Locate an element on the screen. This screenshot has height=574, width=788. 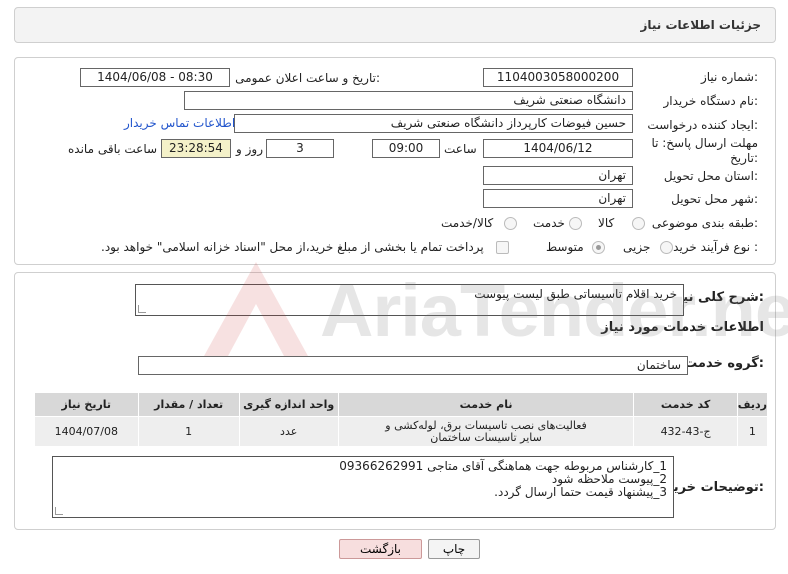
col-need-date: تاریخ نیاز is located at coordinates (86, 404).